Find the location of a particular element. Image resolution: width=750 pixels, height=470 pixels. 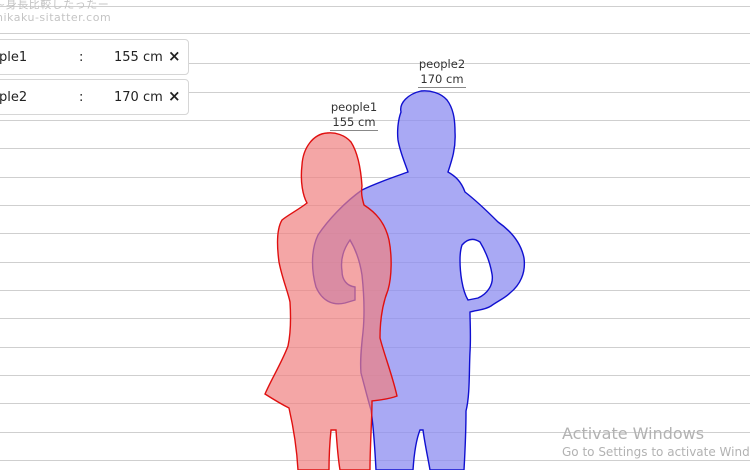

people1-name: people1 is located at coordinates (354, 107).